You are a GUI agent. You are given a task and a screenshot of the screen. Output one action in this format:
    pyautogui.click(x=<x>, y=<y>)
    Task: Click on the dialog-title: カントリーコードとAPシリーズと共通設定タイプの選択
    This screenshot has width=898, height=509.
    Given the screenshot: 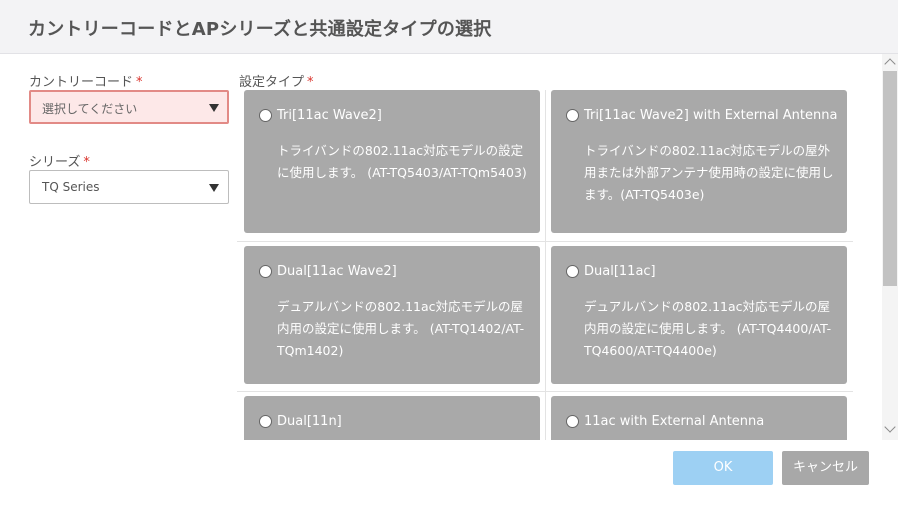 What is the action you would take?
    pyautogui.click(x=260, y=29)
    